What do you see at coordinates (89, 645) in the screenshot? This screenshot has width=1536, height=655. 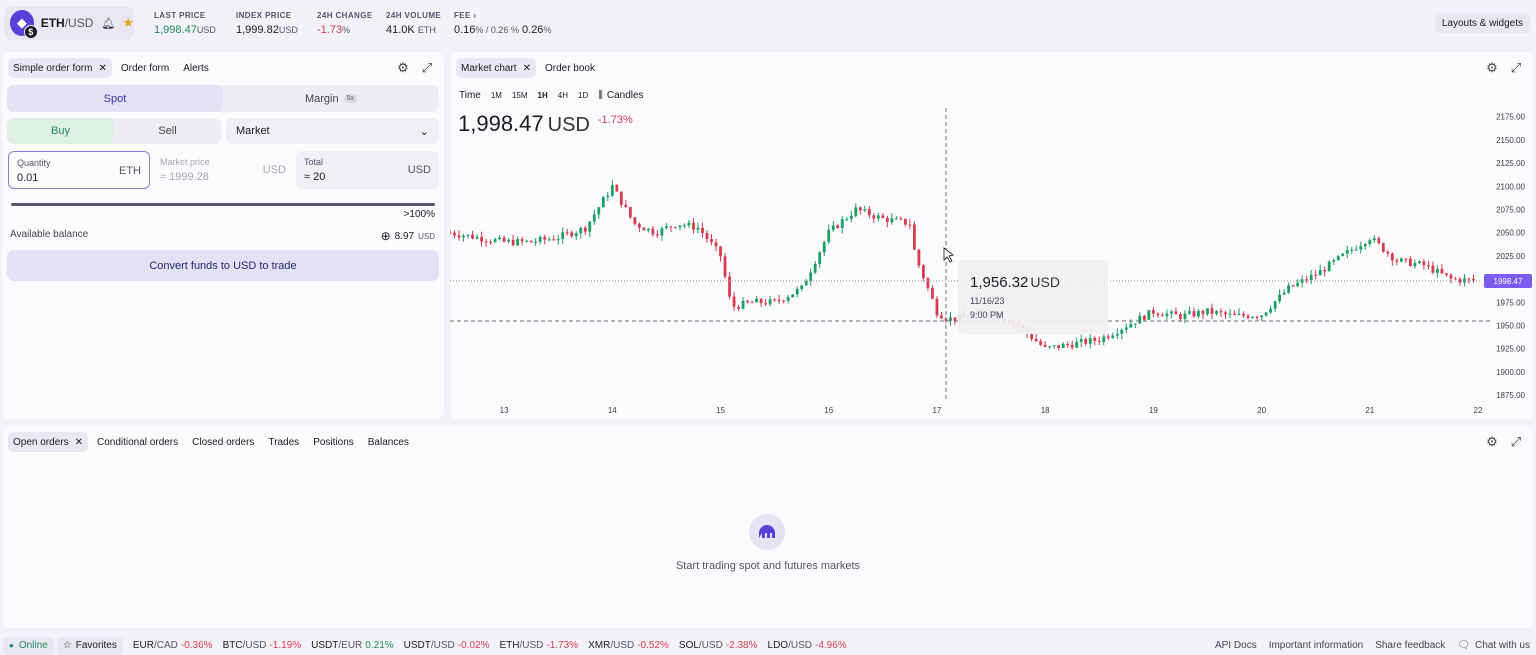 I see `favorites-button: ☆ Favorites` at bounding box center [89, 645].